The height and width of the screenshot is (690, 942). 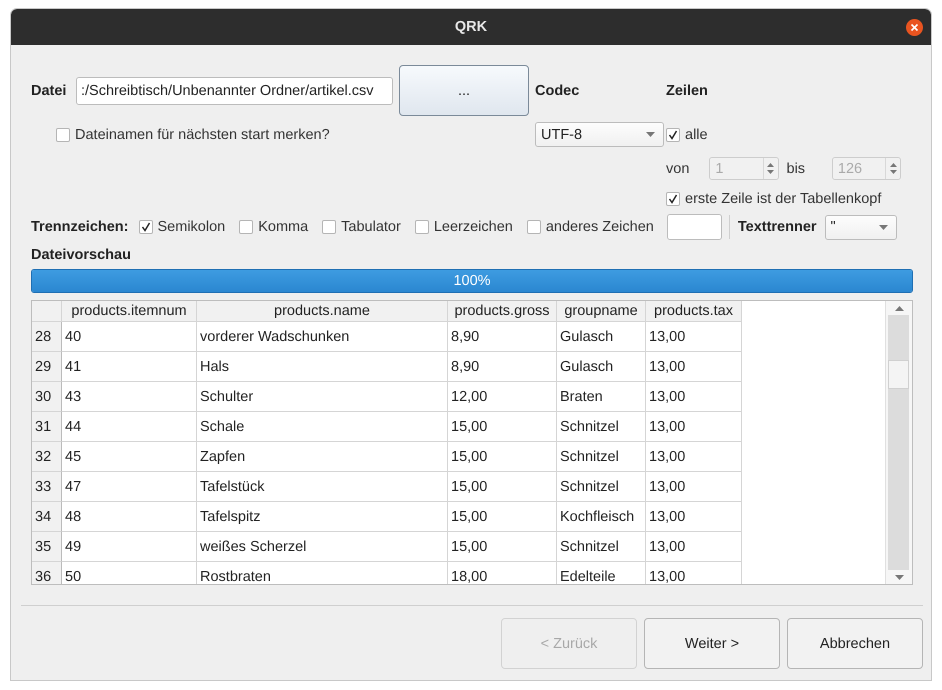 What do you see at coordinates (898, 374) in the screenshot?
I see `scrollbar-thumb` at bounding box center [898, 374].